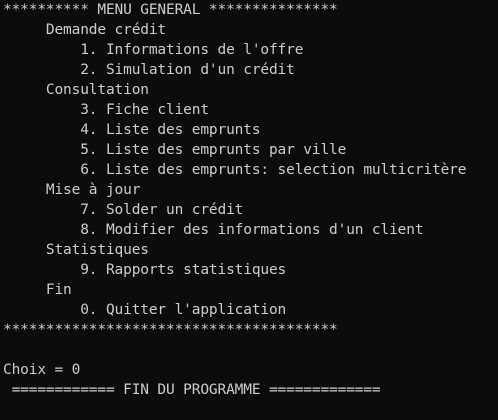  I want to click on section-fin: Fin, so click(37, 290).